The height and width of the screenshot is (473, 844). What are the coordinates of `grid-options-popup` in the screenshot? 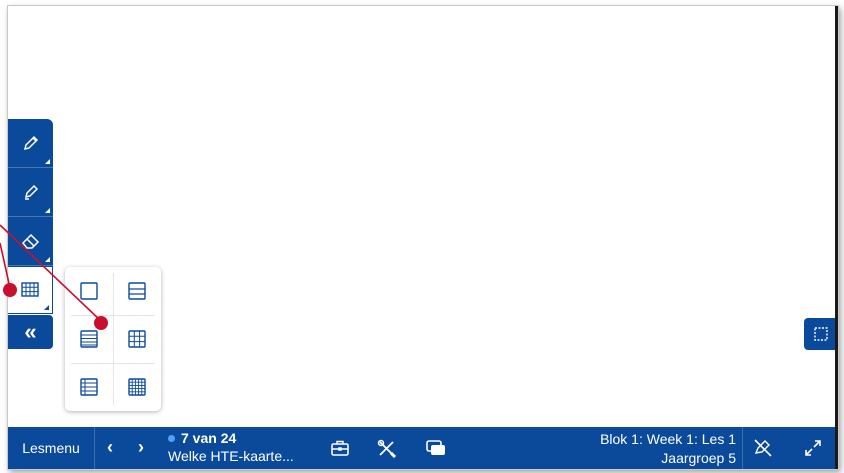 It's located at (113, 339).